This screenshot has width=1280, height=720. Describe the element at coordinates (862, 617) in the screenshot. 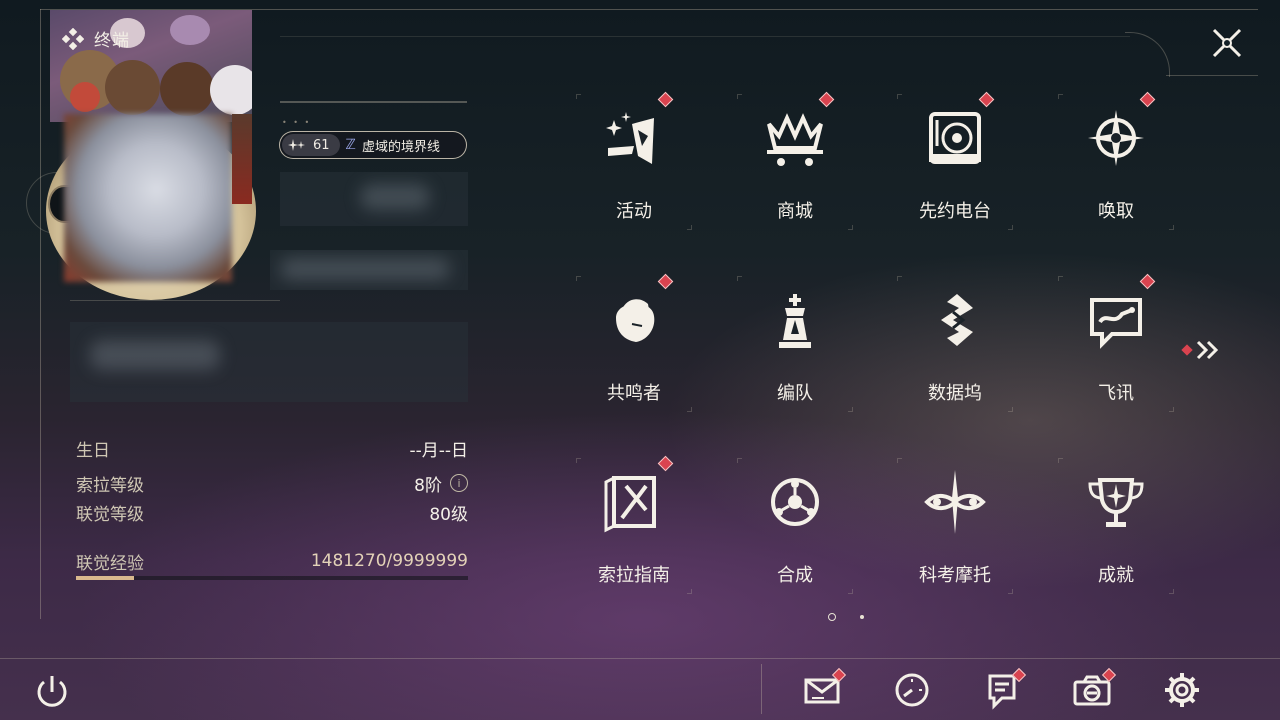

I see `page-dot` at that location.